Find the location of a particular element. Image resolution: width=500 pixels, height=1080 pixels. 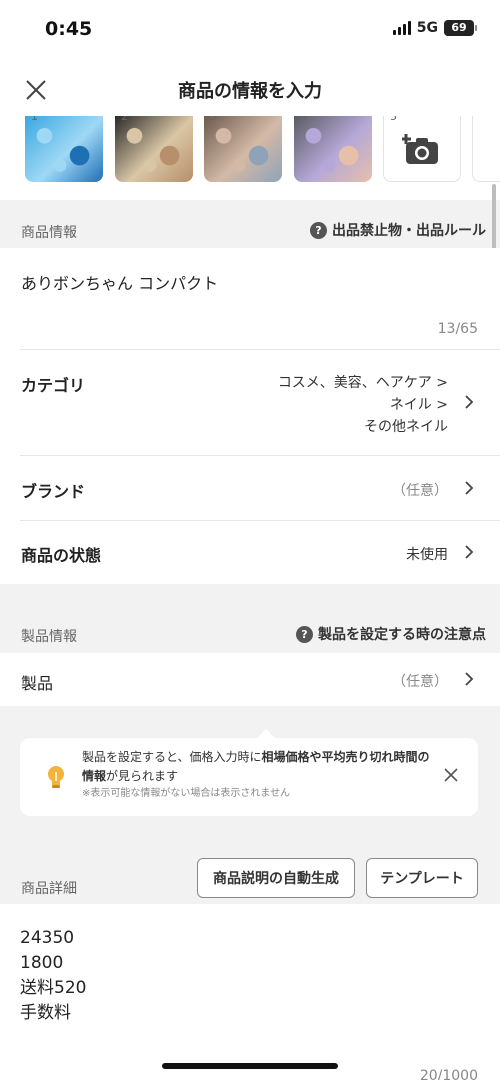

brand-value: （任意） is located at coordinates (420, 491).